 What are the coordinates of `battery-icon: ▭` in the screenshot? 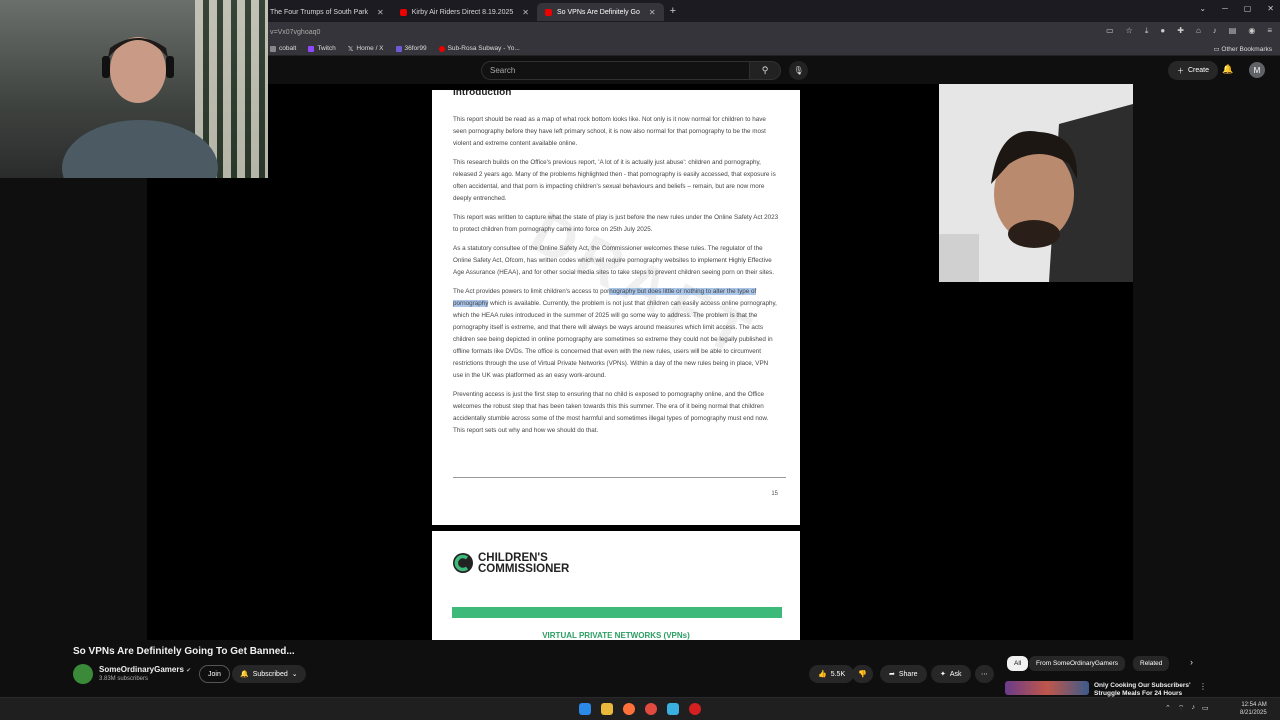 It's located at (1205, 708).